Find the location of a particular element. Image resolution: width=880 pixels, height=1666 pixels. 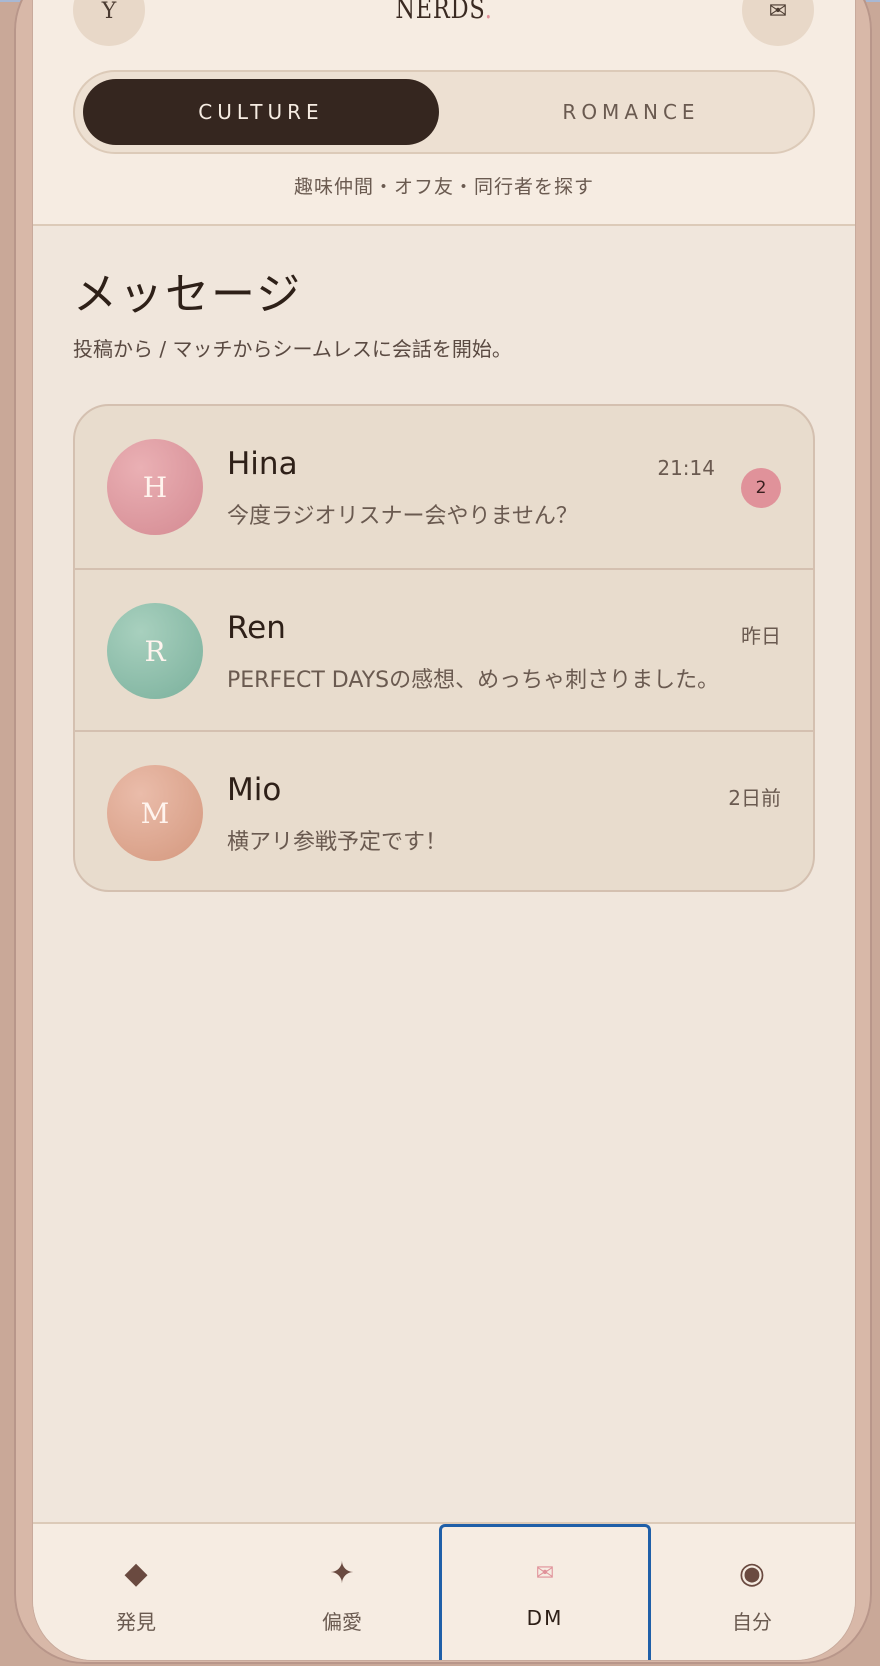

logo-text: NERDS is located at coordinates (440, 12).